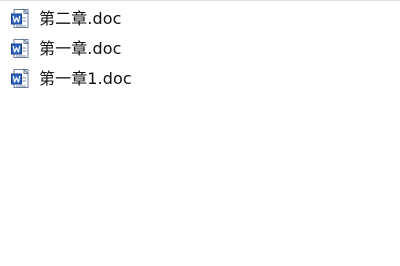 This screenshot has width=400, height=266. What do you see at coordinates (80, 48) in the screenshot?
I see `file-name: 第一章.doc` at bounding box center [80, 48].